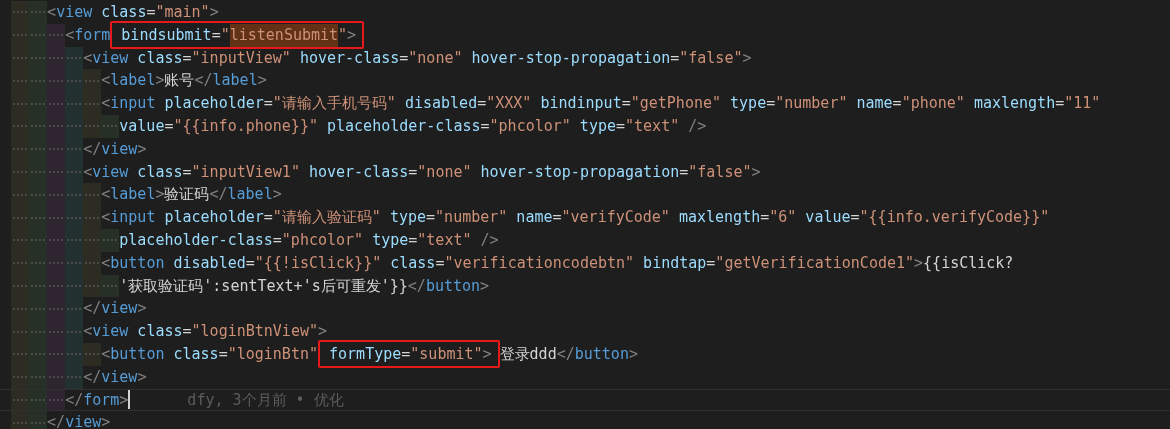  Describe the element at coordinates (304, 286) in the screenshot. I see `code-text: '获取验证码':sentText+'s后可重发'}}</button>` at that location.